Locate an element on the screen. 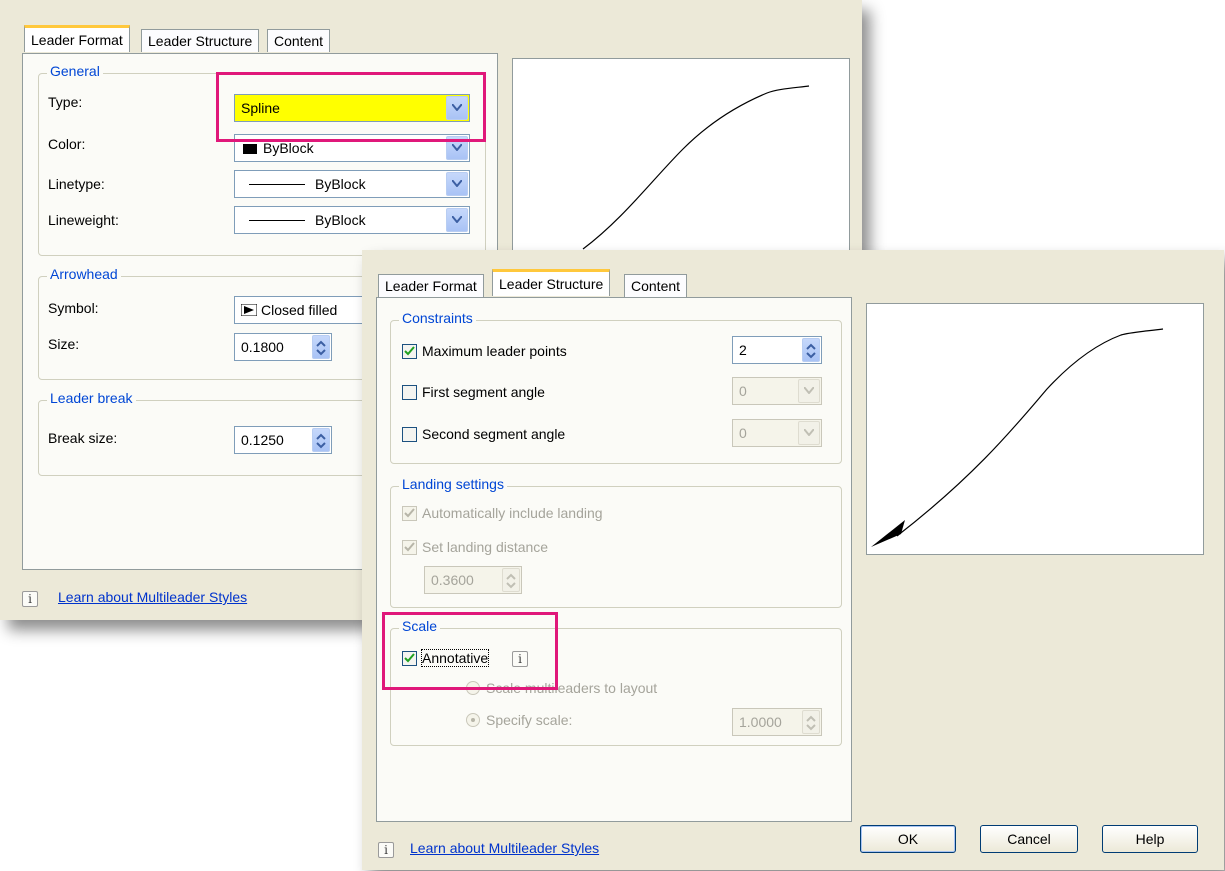  symbol-value: Closed filled is located at coordinates (299, 310).